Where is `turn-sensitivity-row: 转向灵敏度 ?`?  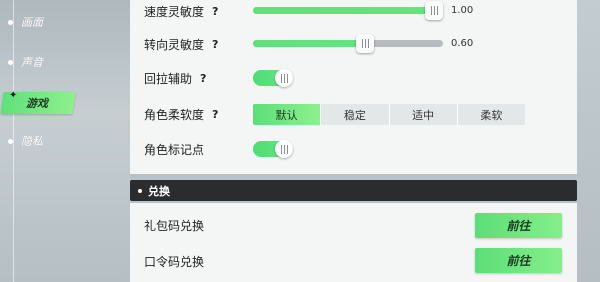 turn-sensitivity-row: 转向灵敏度 ? is located at coordinates (181, 44).